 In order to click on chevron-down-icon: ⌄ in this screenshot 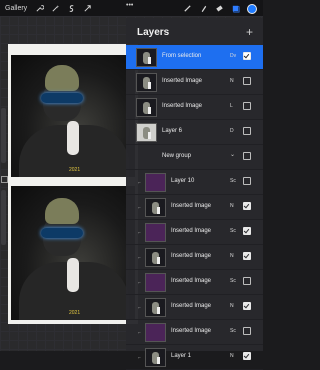, I will do `click(232, 154)`.